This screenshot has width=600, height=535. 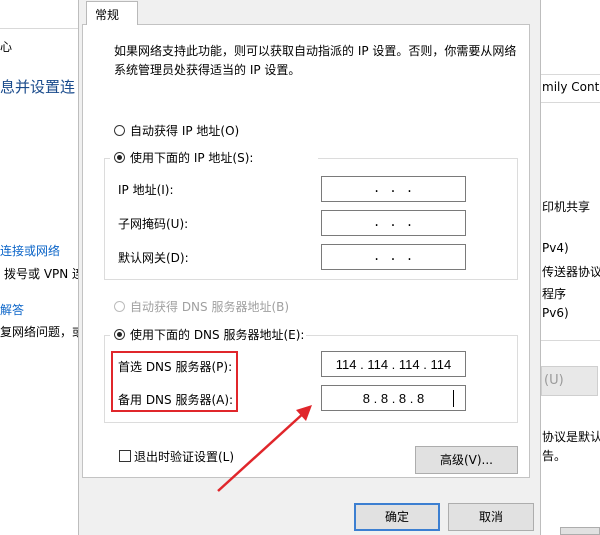 I want to click on validate-settings-label: 退出时验证设置(L), so click(x=184, y=456).